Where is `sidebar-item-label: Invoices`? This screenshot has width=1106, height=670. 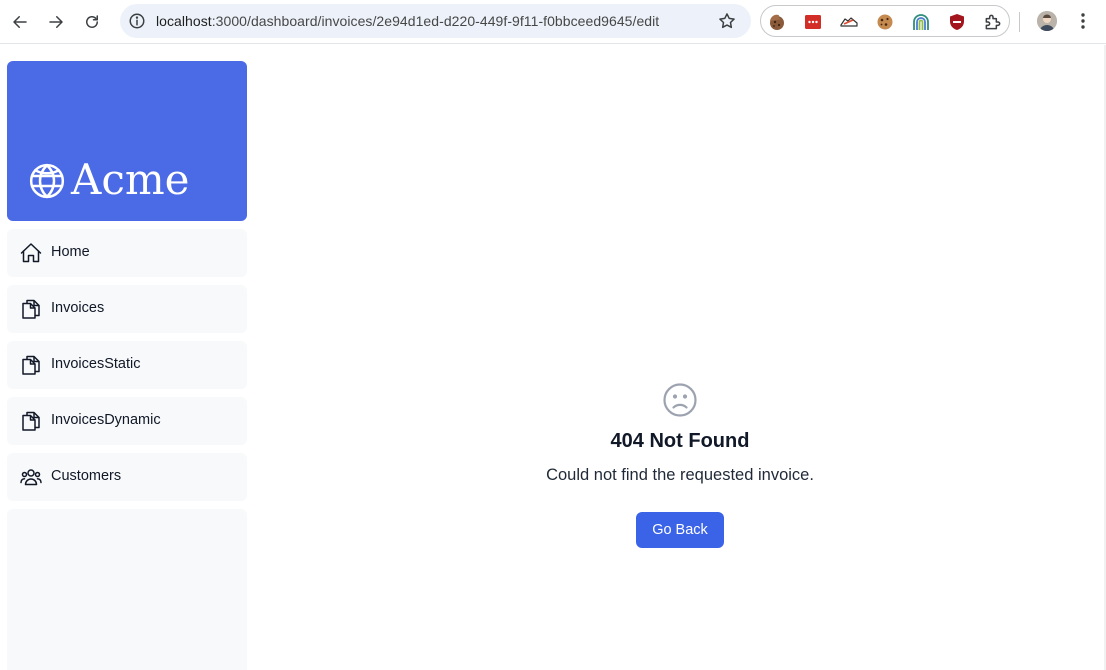
sidebar-item-label: Invoices is located at coordinates (78, 308).